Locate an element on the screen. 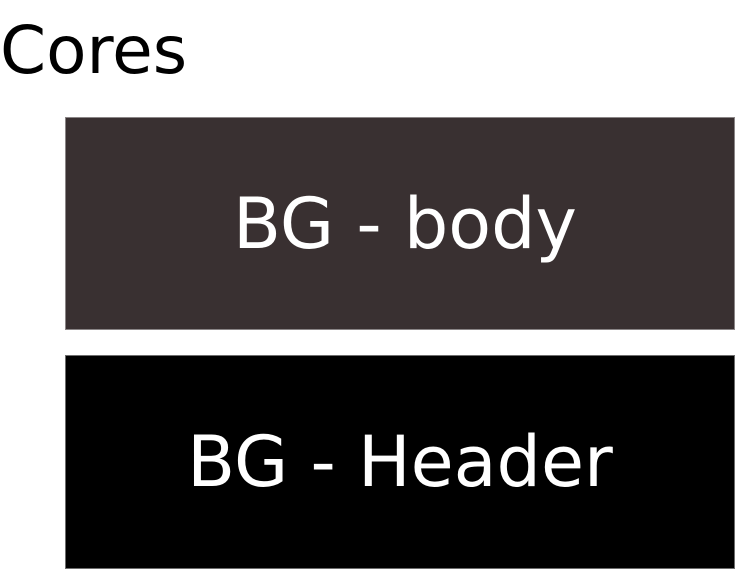 This screenshot has height=569, width=735. page-title: Cores is located at coordinates (94, 50).